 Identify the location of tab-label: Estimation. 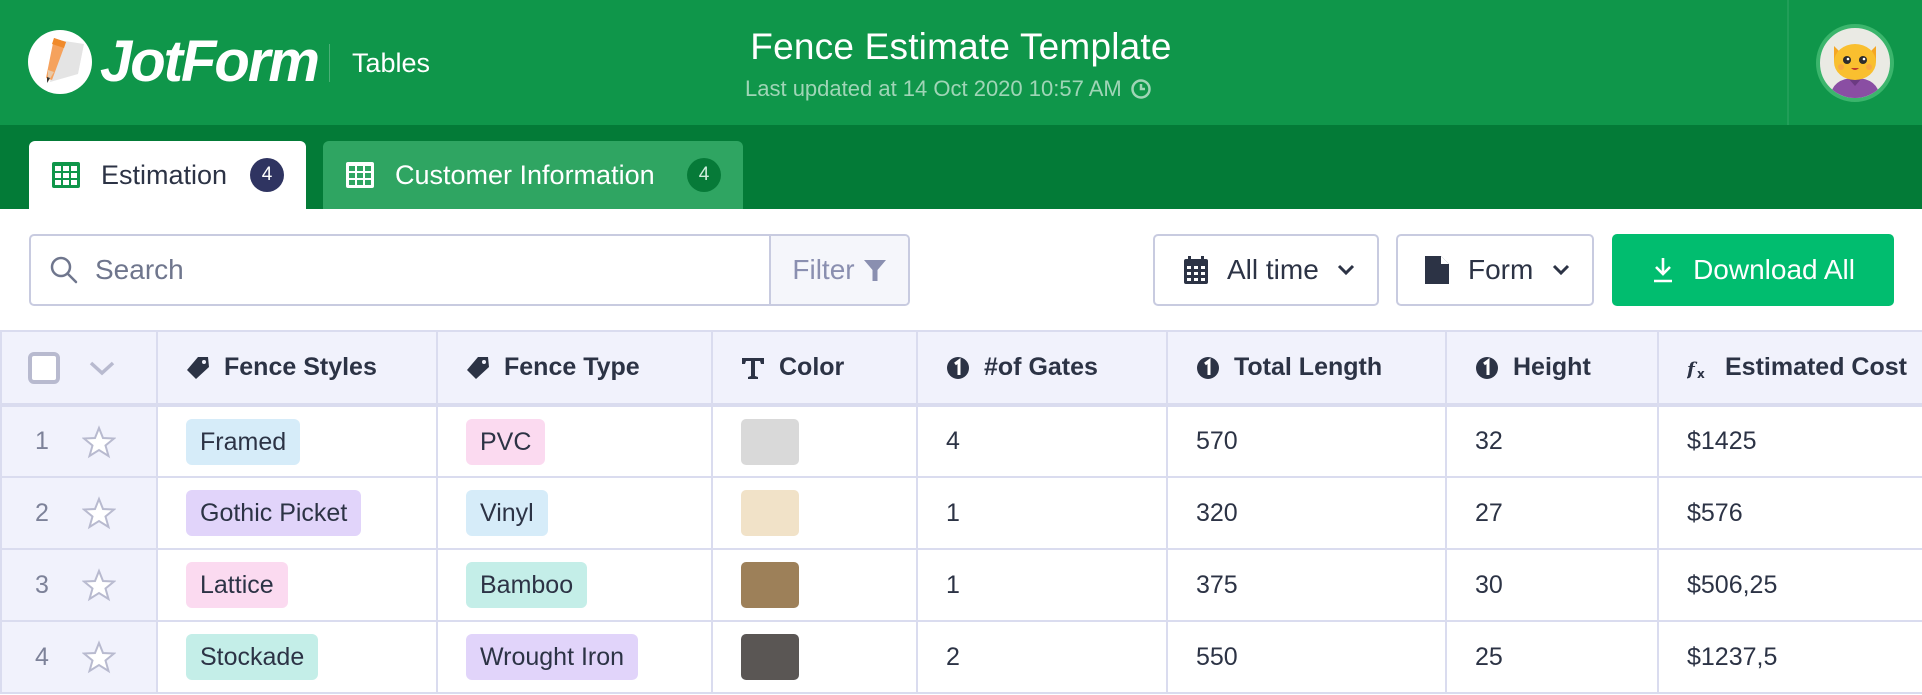
(164, 174).